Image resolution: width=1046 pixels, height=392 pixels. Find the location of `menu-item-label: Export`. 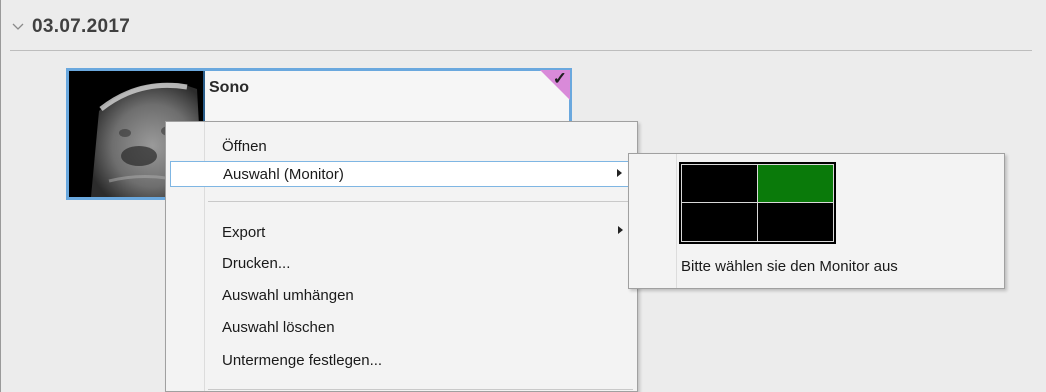

menu-item-label: Export is located at coordinates (244, 232).